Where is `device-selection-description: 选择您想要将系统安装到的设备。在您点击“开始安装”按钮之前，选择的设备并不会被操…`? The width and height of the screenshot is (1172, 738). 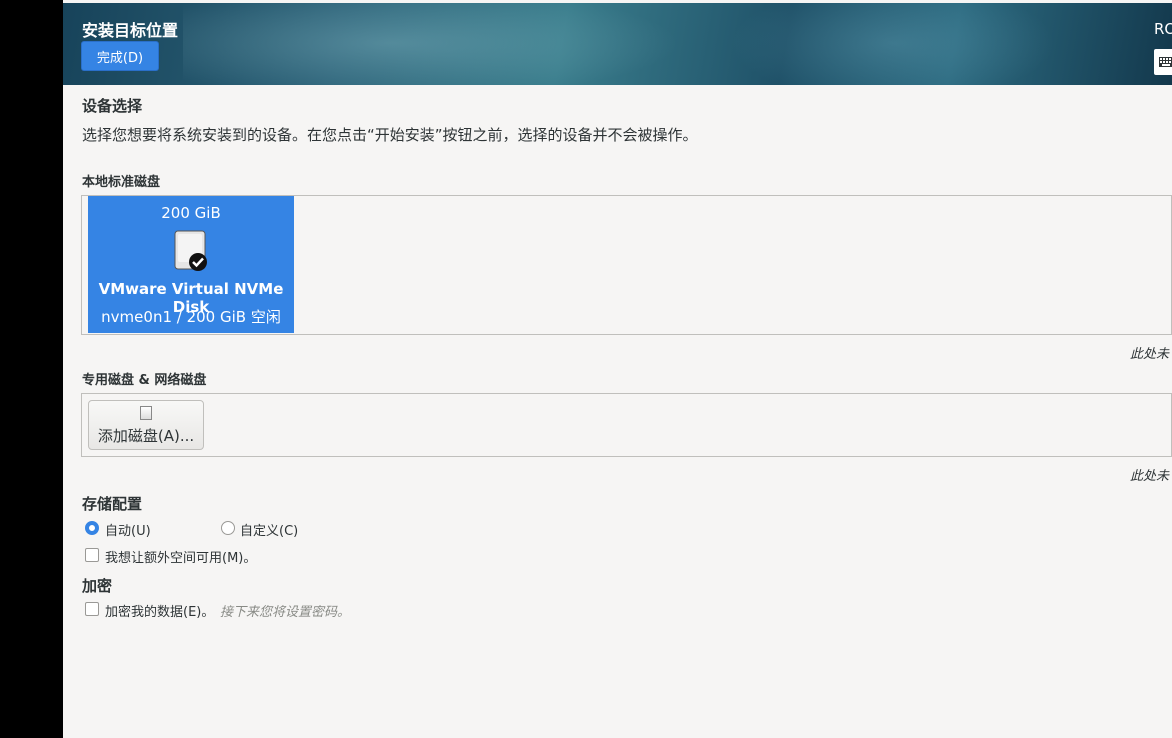 device-selection-description: 选择您想要将系统安装到的设备。在您点击“开始安装”按钮之前，选择的设备并不会被操… is located at coordinates (390, 135).